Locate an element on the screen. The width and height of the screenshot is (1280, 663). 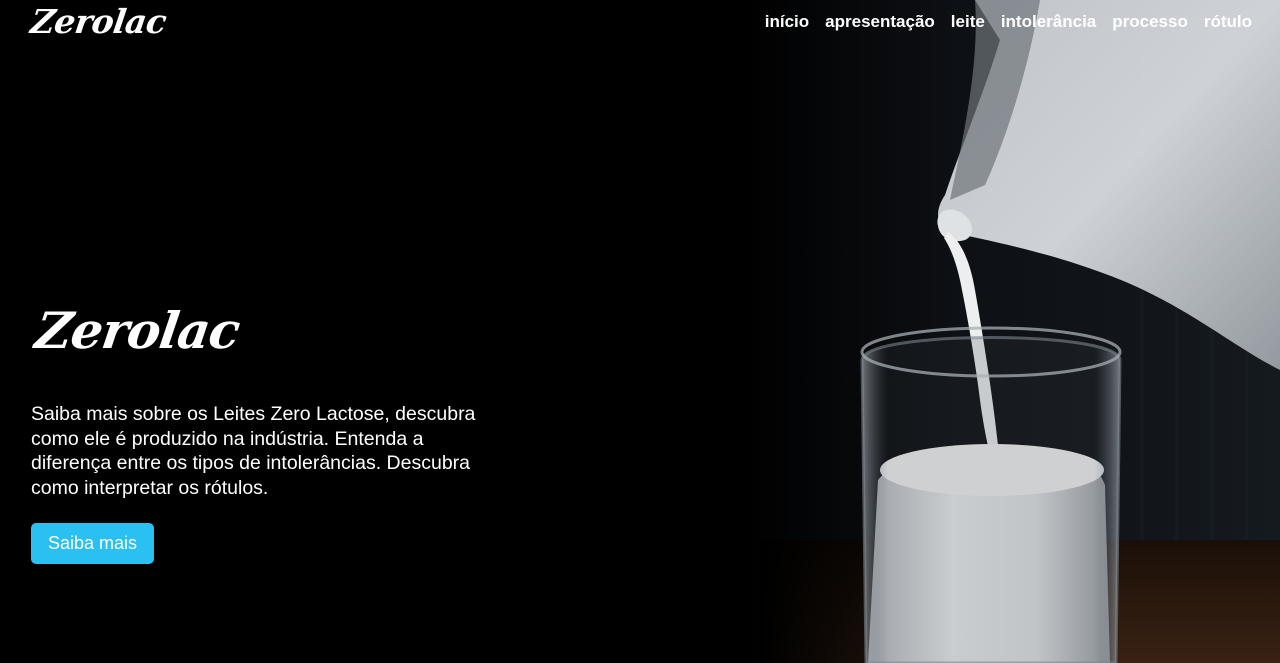
nav-item-inicio: início is located at coordinates (787, 22).